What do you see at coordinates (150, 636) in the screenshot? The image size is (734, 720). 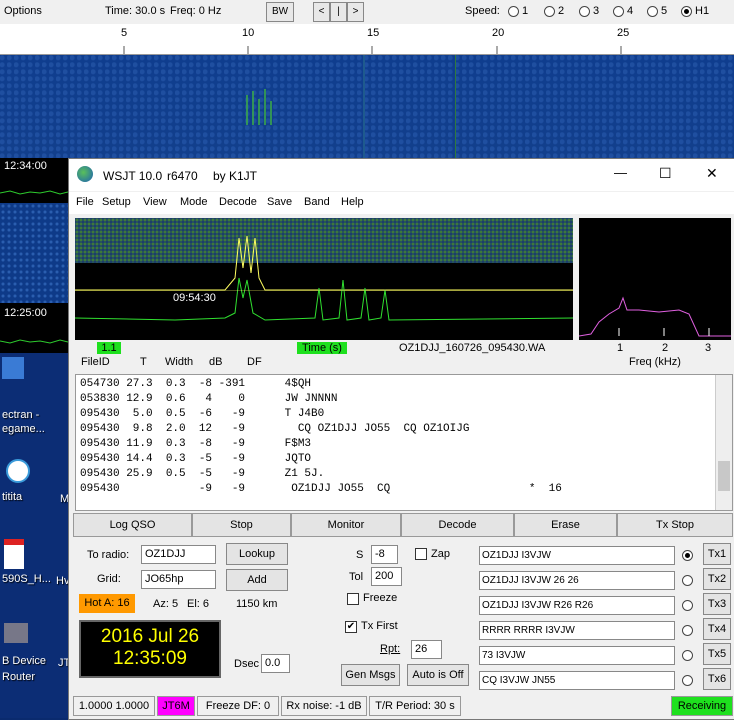 I see `date-text: 2016 Jul 26` at bounding box center [150, 636].